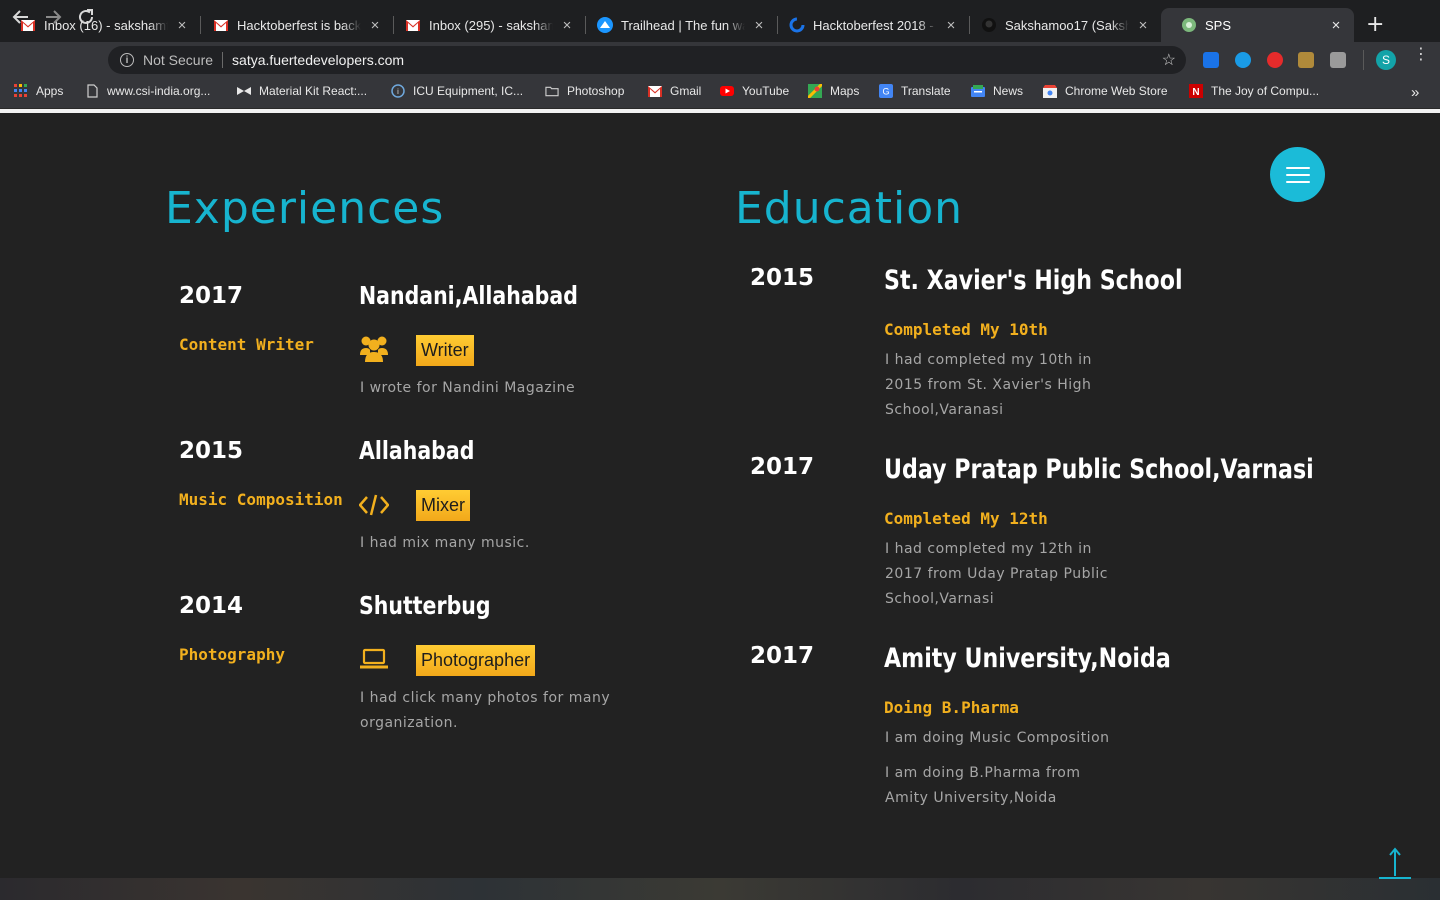 The height and width of the screenshot is (900, 1440). I want to click on reload-button, so click(86, 19).